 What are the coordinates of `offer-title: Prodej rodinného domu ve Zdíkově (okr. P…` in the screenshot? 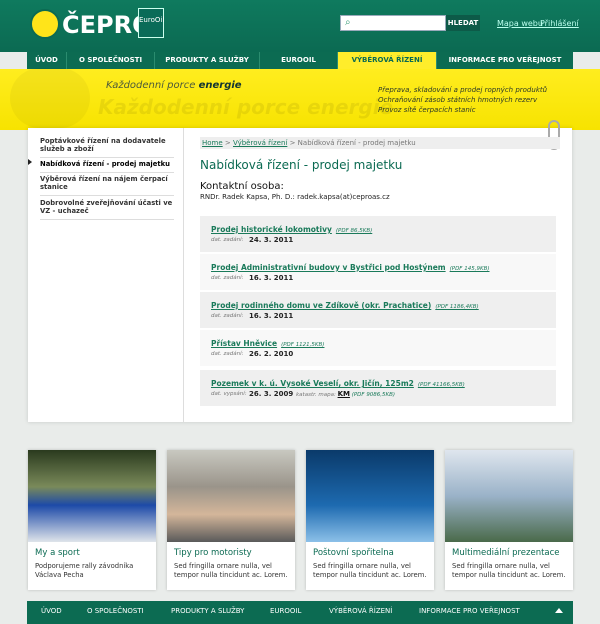 It's located at (321, 305).